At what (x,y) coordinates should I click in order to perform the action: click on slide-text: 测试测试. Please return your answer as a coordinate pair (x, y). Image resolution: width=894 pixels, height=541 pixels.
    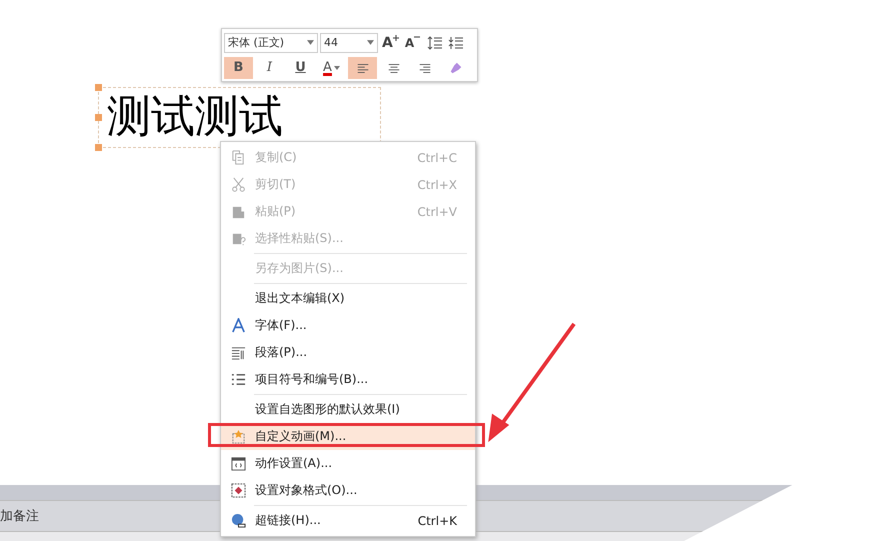
    Looking at the image, I should click on (195, 117).